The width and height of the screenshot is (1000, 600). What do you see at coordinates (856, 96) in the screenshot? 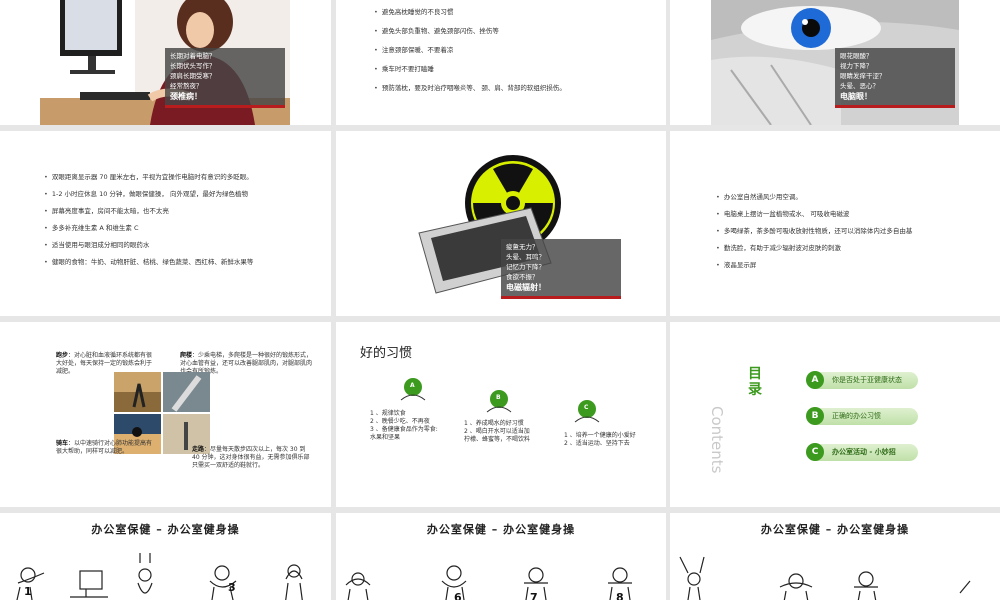
I see `caption-highlight: 电脑眼！` at bounding box center [856, 96].